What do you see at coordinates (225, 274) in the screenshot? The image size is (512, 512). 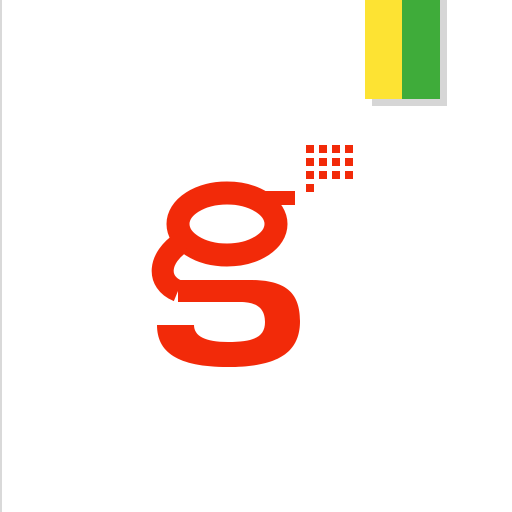 I see `letter-g-mark` at bounding box center [225, 274].